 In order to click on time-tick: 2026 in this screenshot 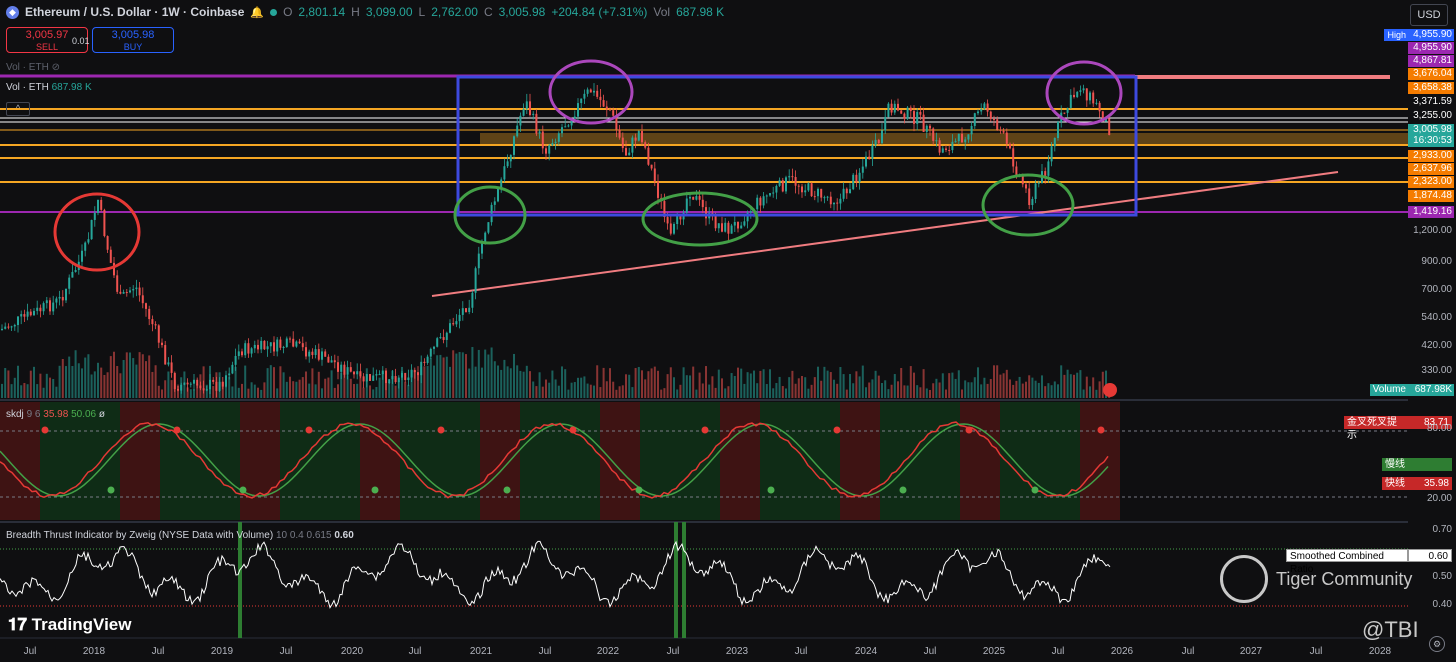, I will do `click(1122, 651)`.